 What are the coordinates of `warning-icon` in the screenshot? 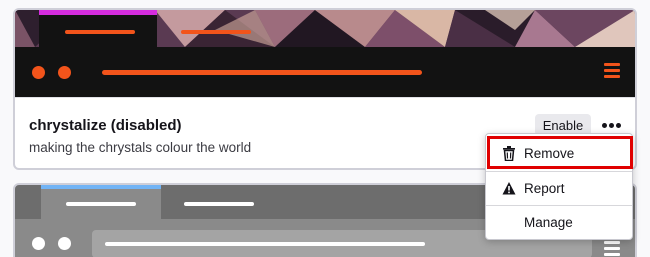 It's located at (509, 188).